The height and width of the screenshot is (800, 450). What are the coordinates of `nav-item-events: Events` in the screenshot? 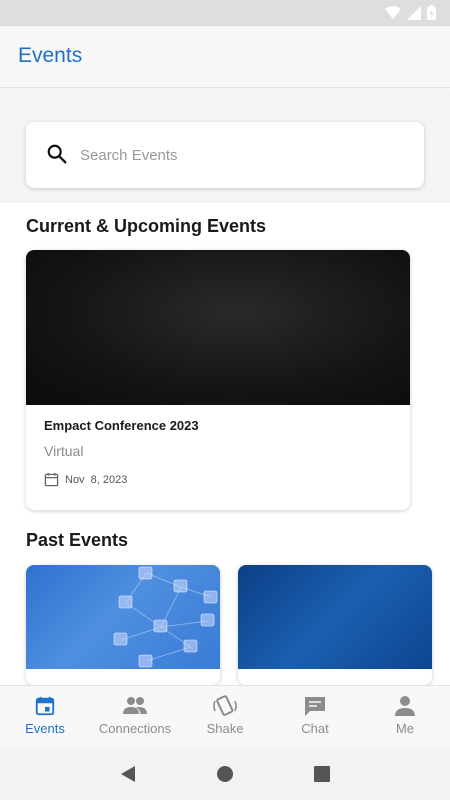 It's located at (45, 716).